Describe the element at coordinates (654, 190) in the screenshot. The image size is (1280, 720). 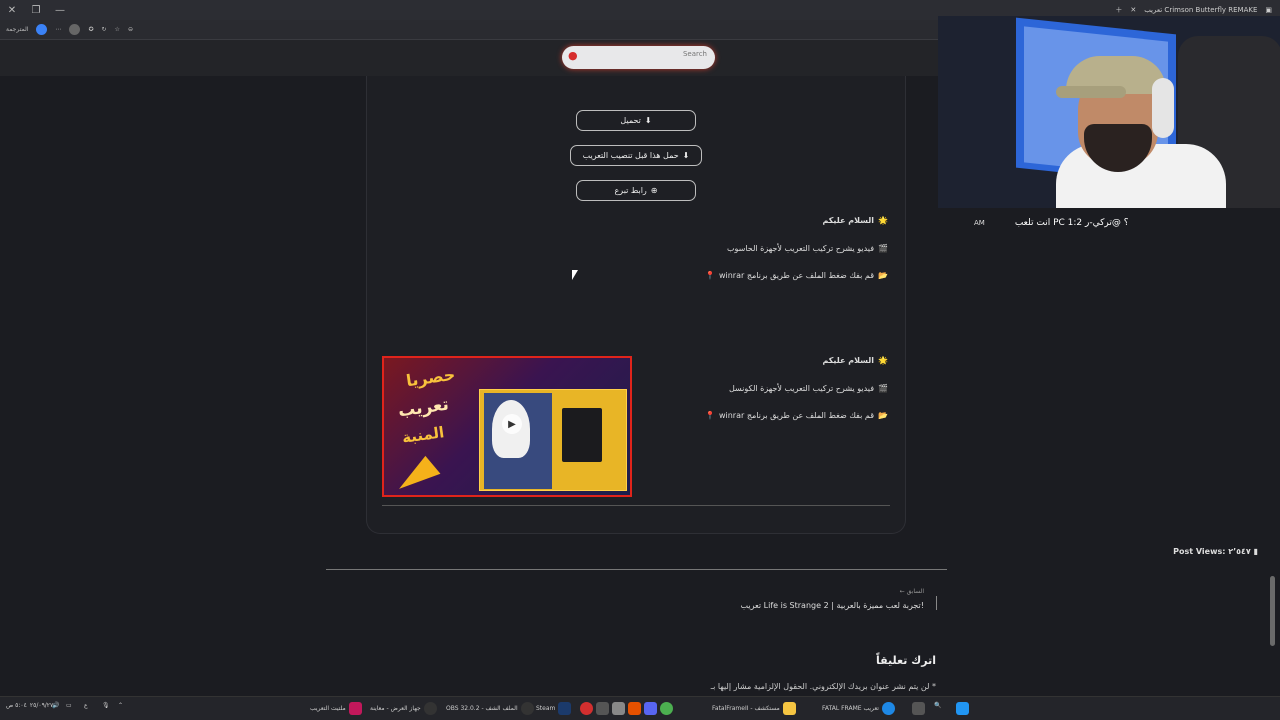
I see `donate-icon: ⊕` at that location.